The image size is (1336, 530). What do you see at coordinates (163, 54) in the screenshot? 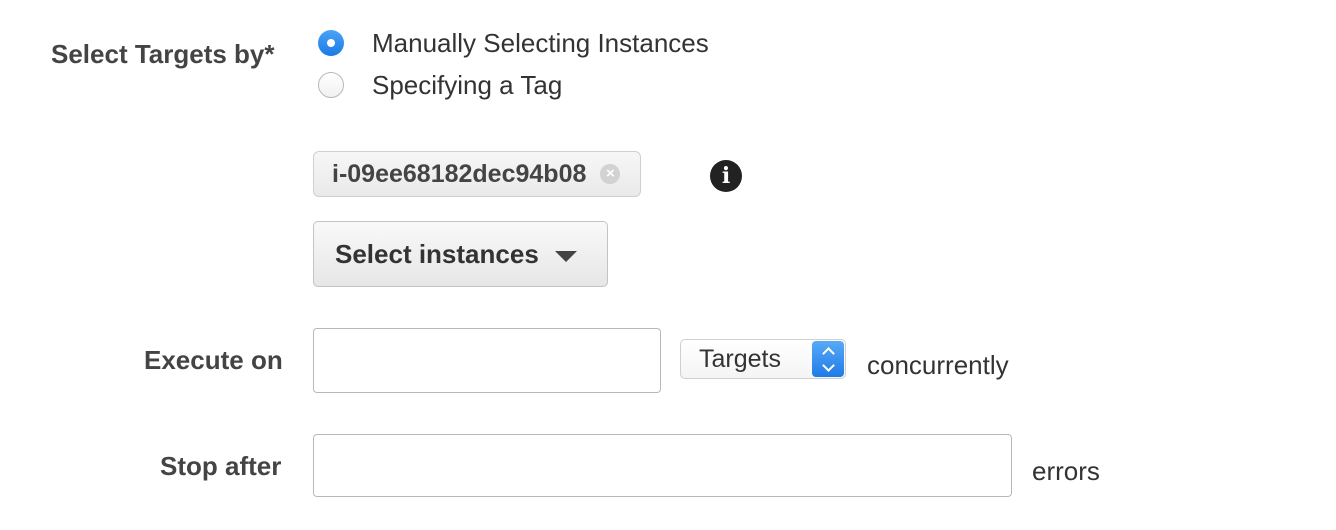
I see `select-targets-label: Select Targets by*` at bounding box center [163, 54].